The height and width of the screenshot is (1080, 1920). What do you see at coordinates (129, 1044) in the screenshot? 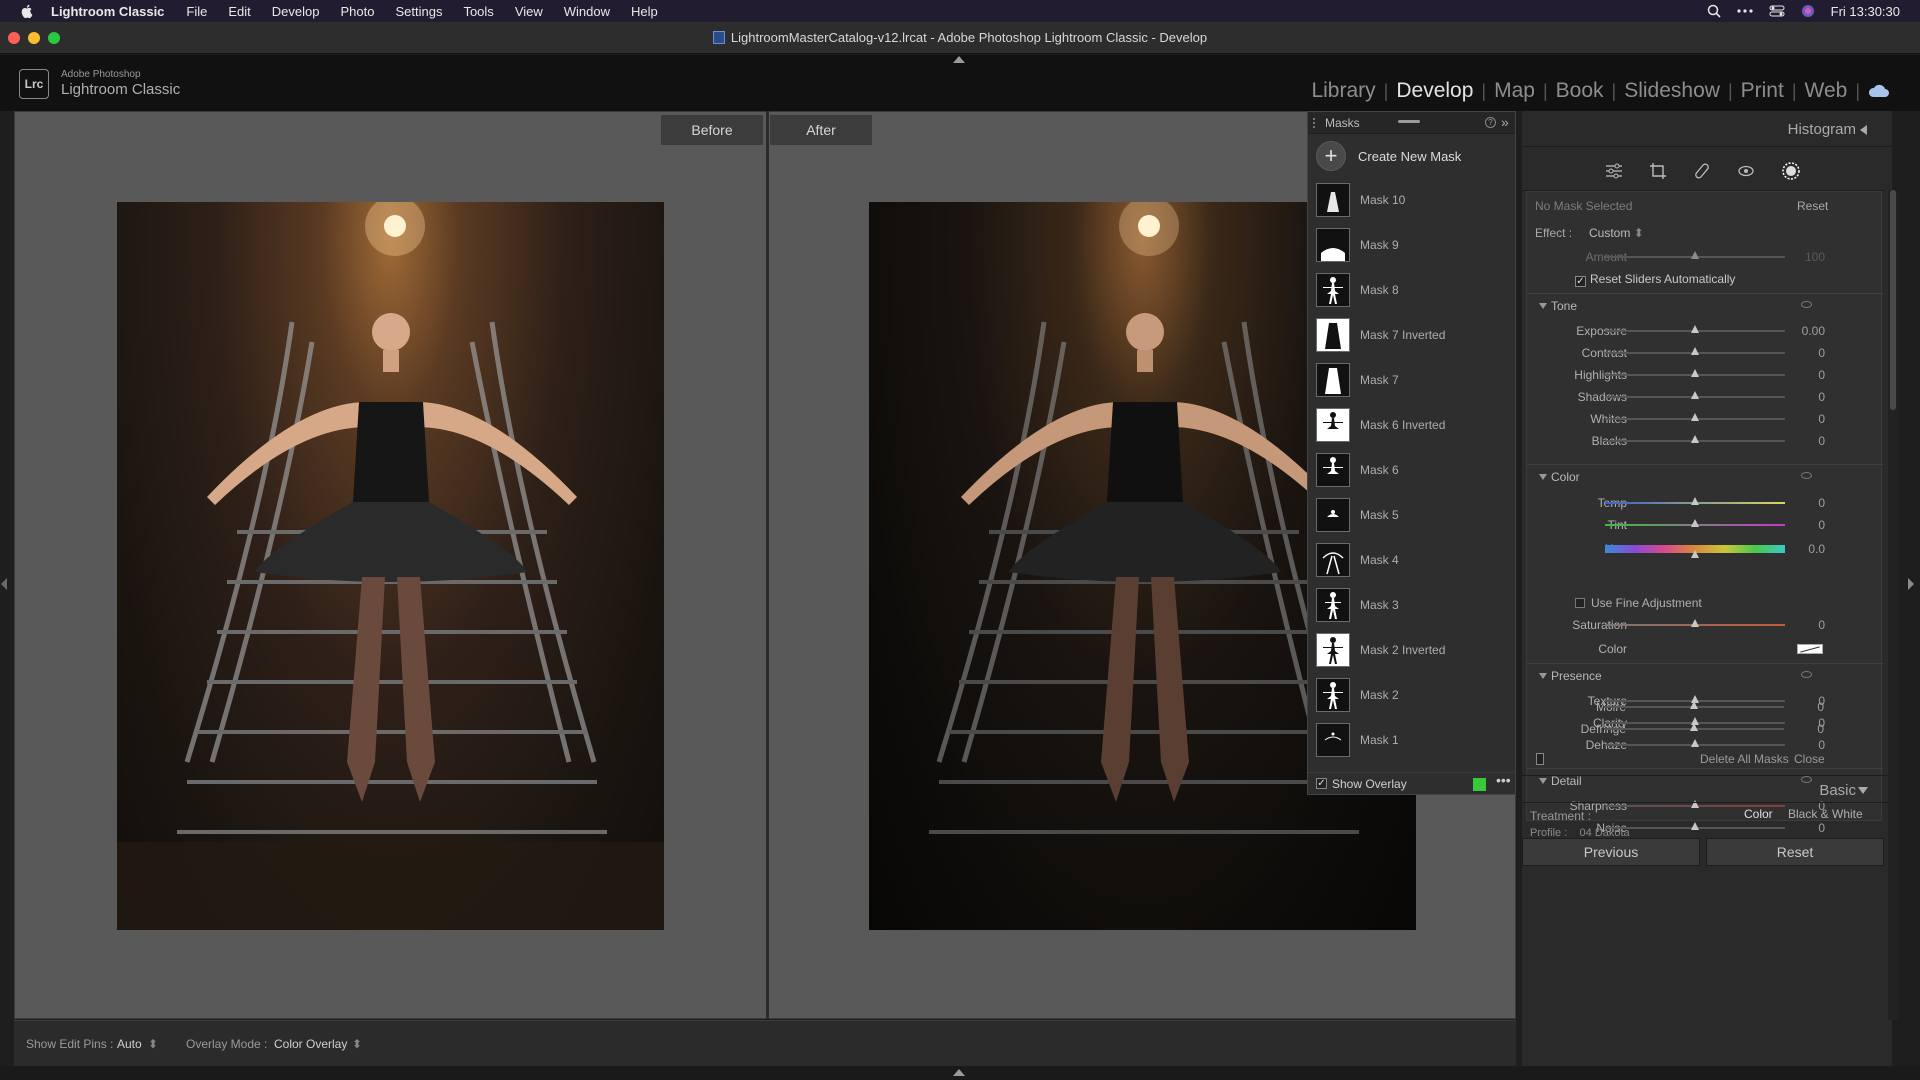
I see `edit-pins-select: Auto` at bounding box center [129, 1044].